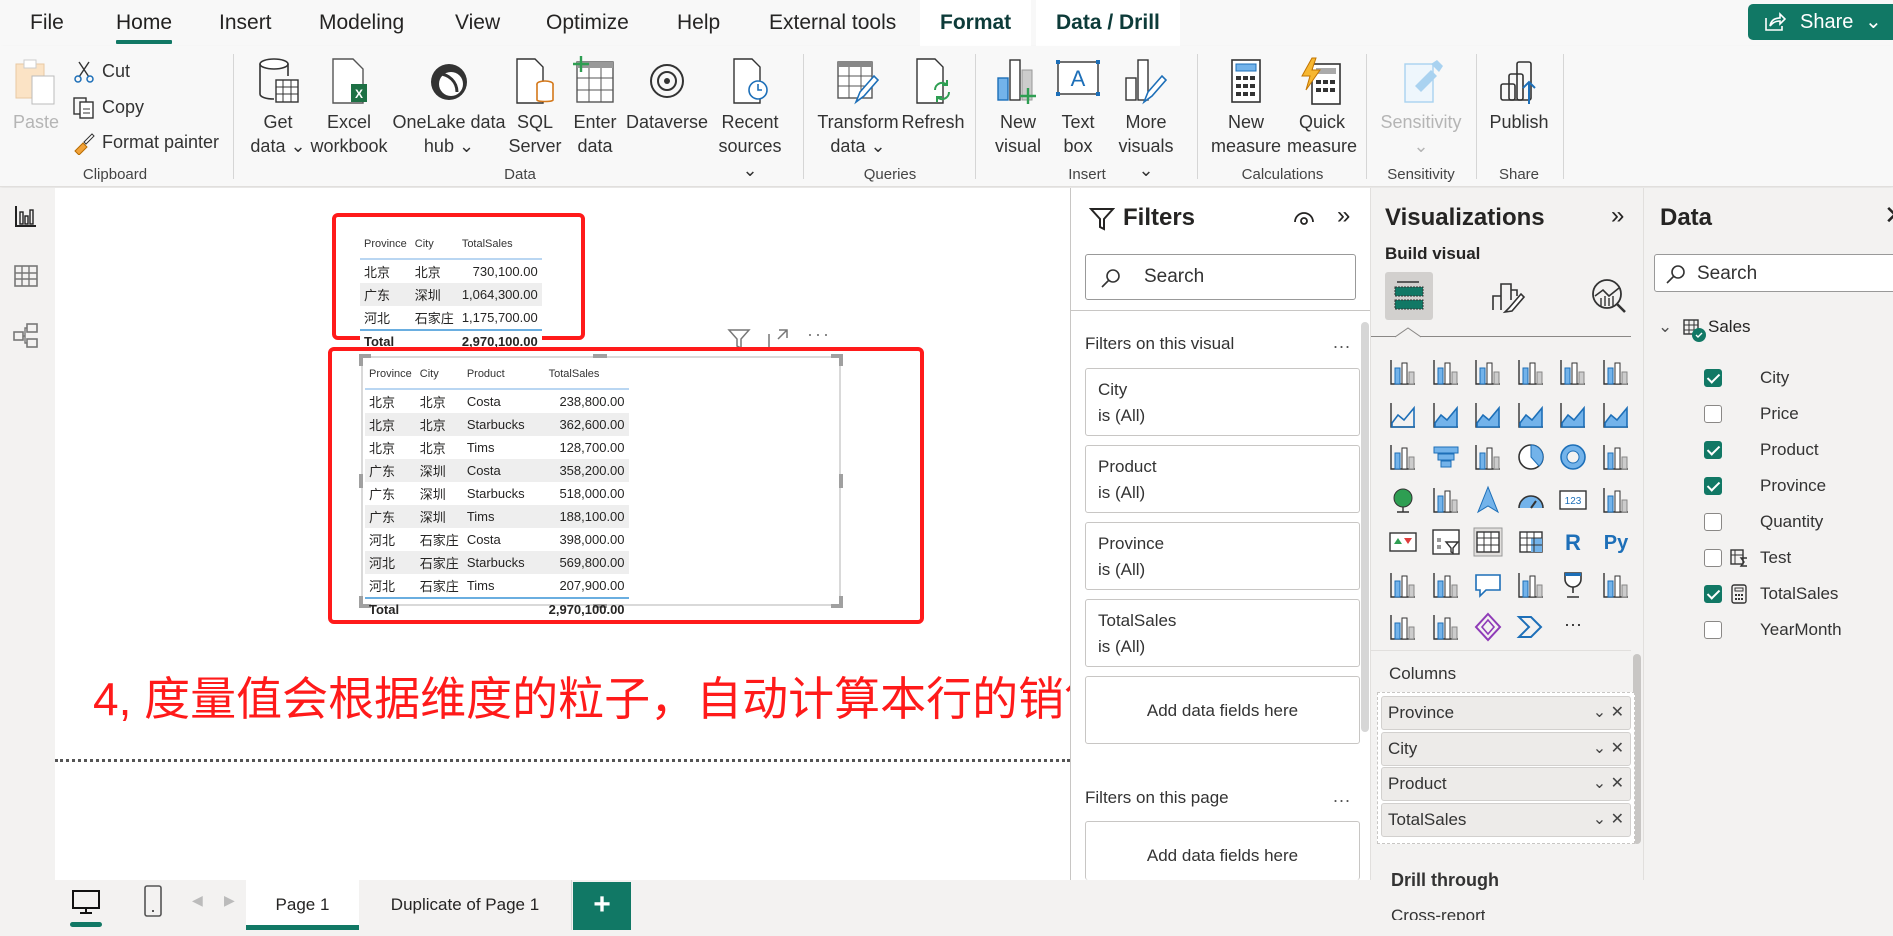  Describe the element at coordinates (503, 374) in the screenshot. I see `column-header: Product` at that location.